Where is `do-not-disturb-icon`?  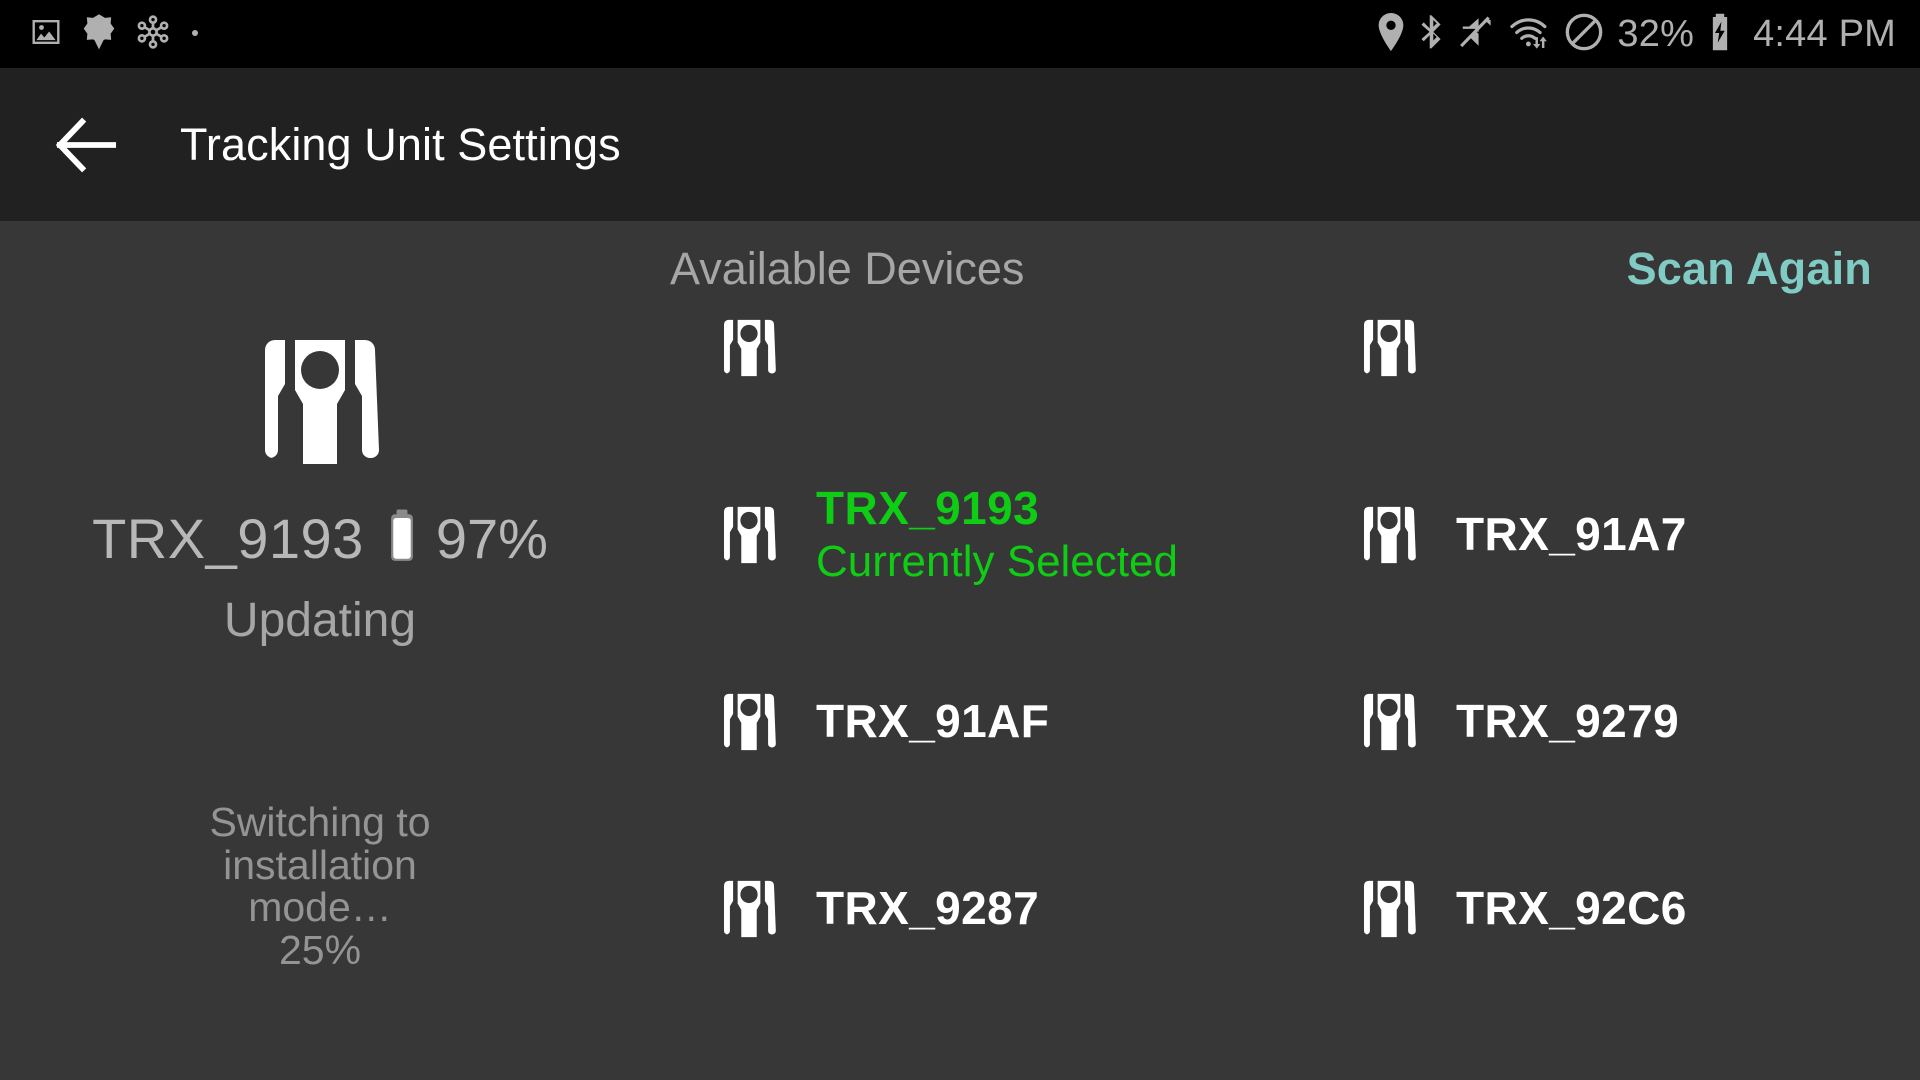
do-not-disturb-icon is located at coordinates (1584, 34).